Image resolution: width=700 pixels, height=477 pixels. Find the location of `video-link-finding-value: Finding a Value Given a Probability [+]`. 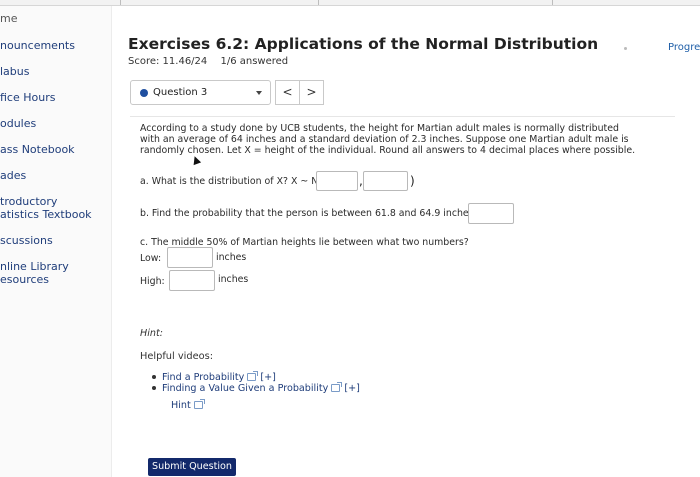

video-link-finding-value: Finding a Value Given a Probability [+] is located at coordinates (256, 388).